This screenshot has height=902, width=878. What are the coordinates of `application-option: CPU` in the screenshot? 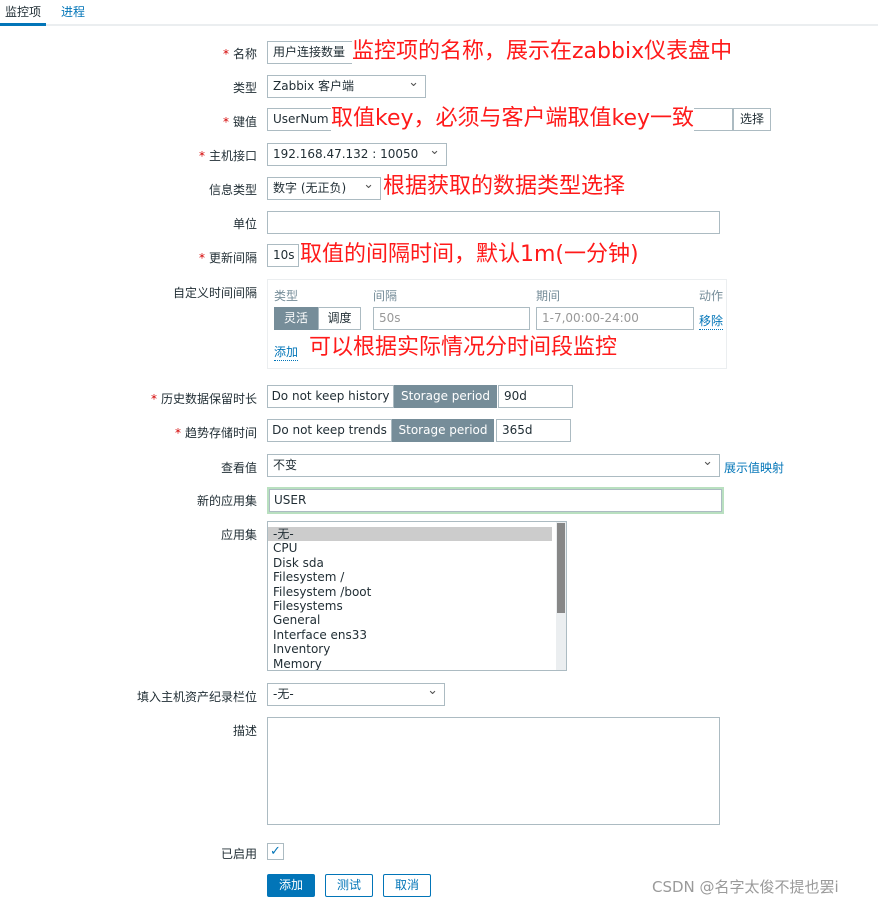 It's located at (417, 548).